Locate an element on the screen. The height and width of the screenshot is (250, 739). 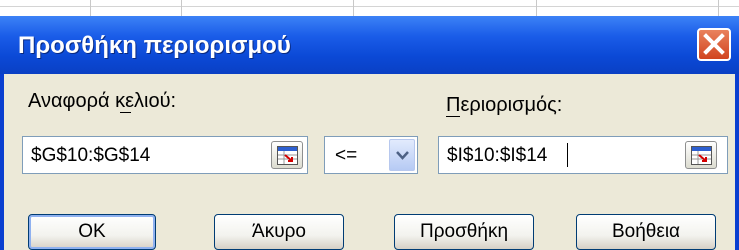
operator-select: <= is located at coordinates (371, 155).